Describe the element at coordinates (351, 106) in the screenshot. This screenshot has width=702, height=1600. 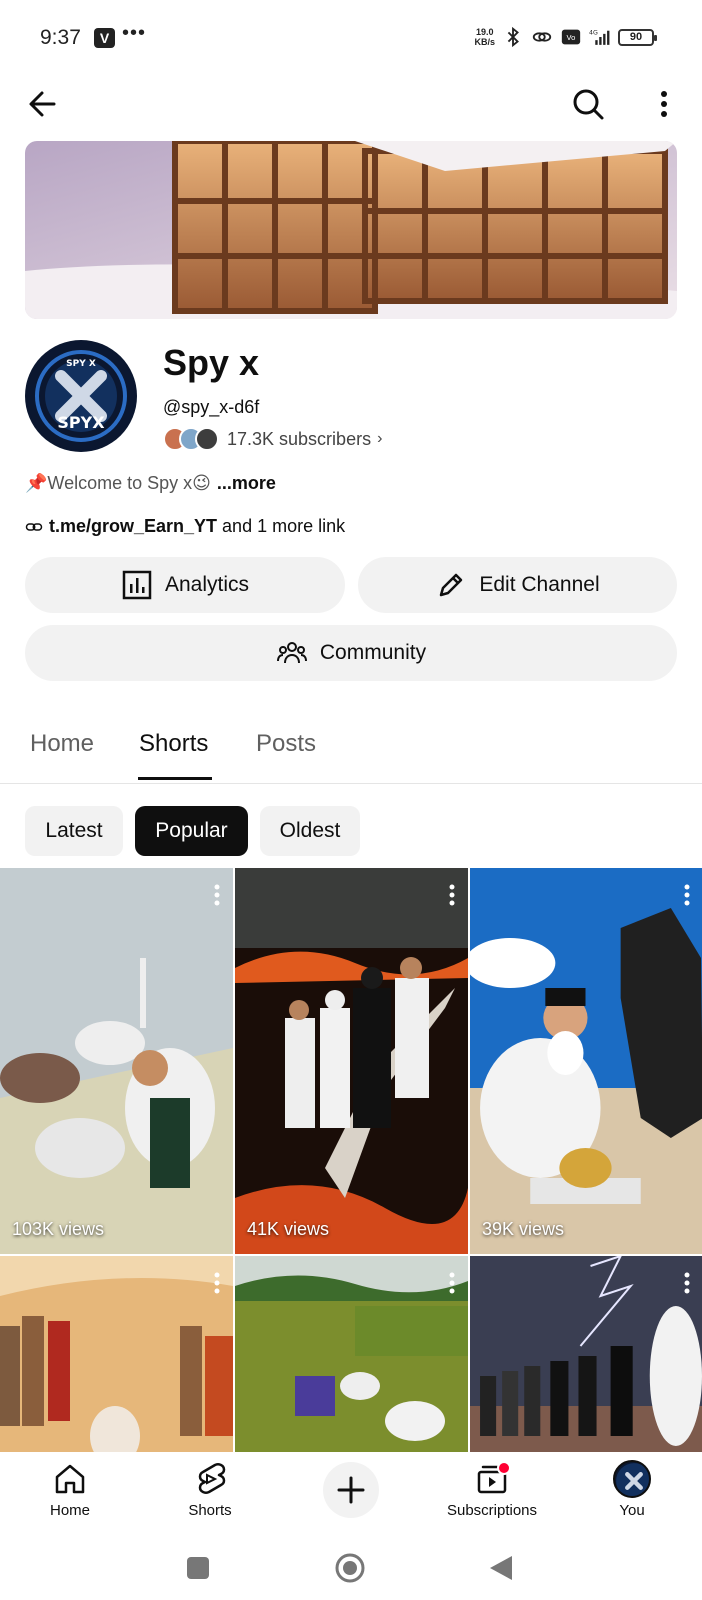
I see `top-app-bar` at that location.